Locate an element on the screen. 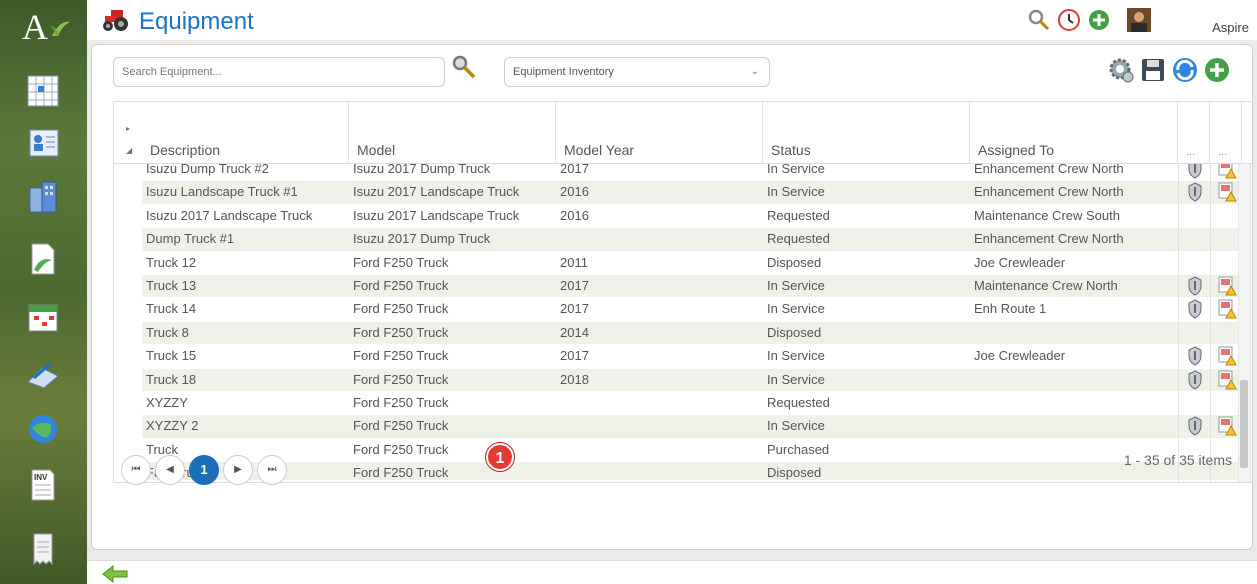 The width and height of the screenshot is (1257, 584). grid-icon is located at coordinates (43, 91).